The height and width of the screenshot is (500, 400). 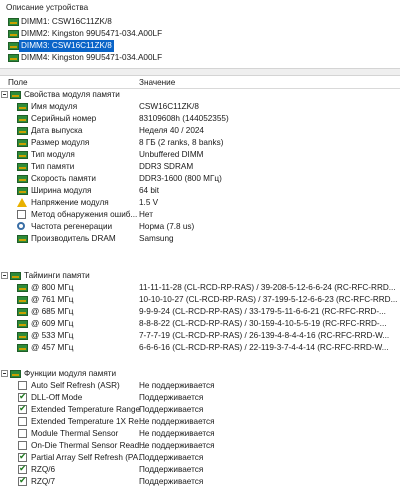 I want to click on property-row: Скорость памяти DDR3-1600 (800 МГц), so click(x=200, y=179).